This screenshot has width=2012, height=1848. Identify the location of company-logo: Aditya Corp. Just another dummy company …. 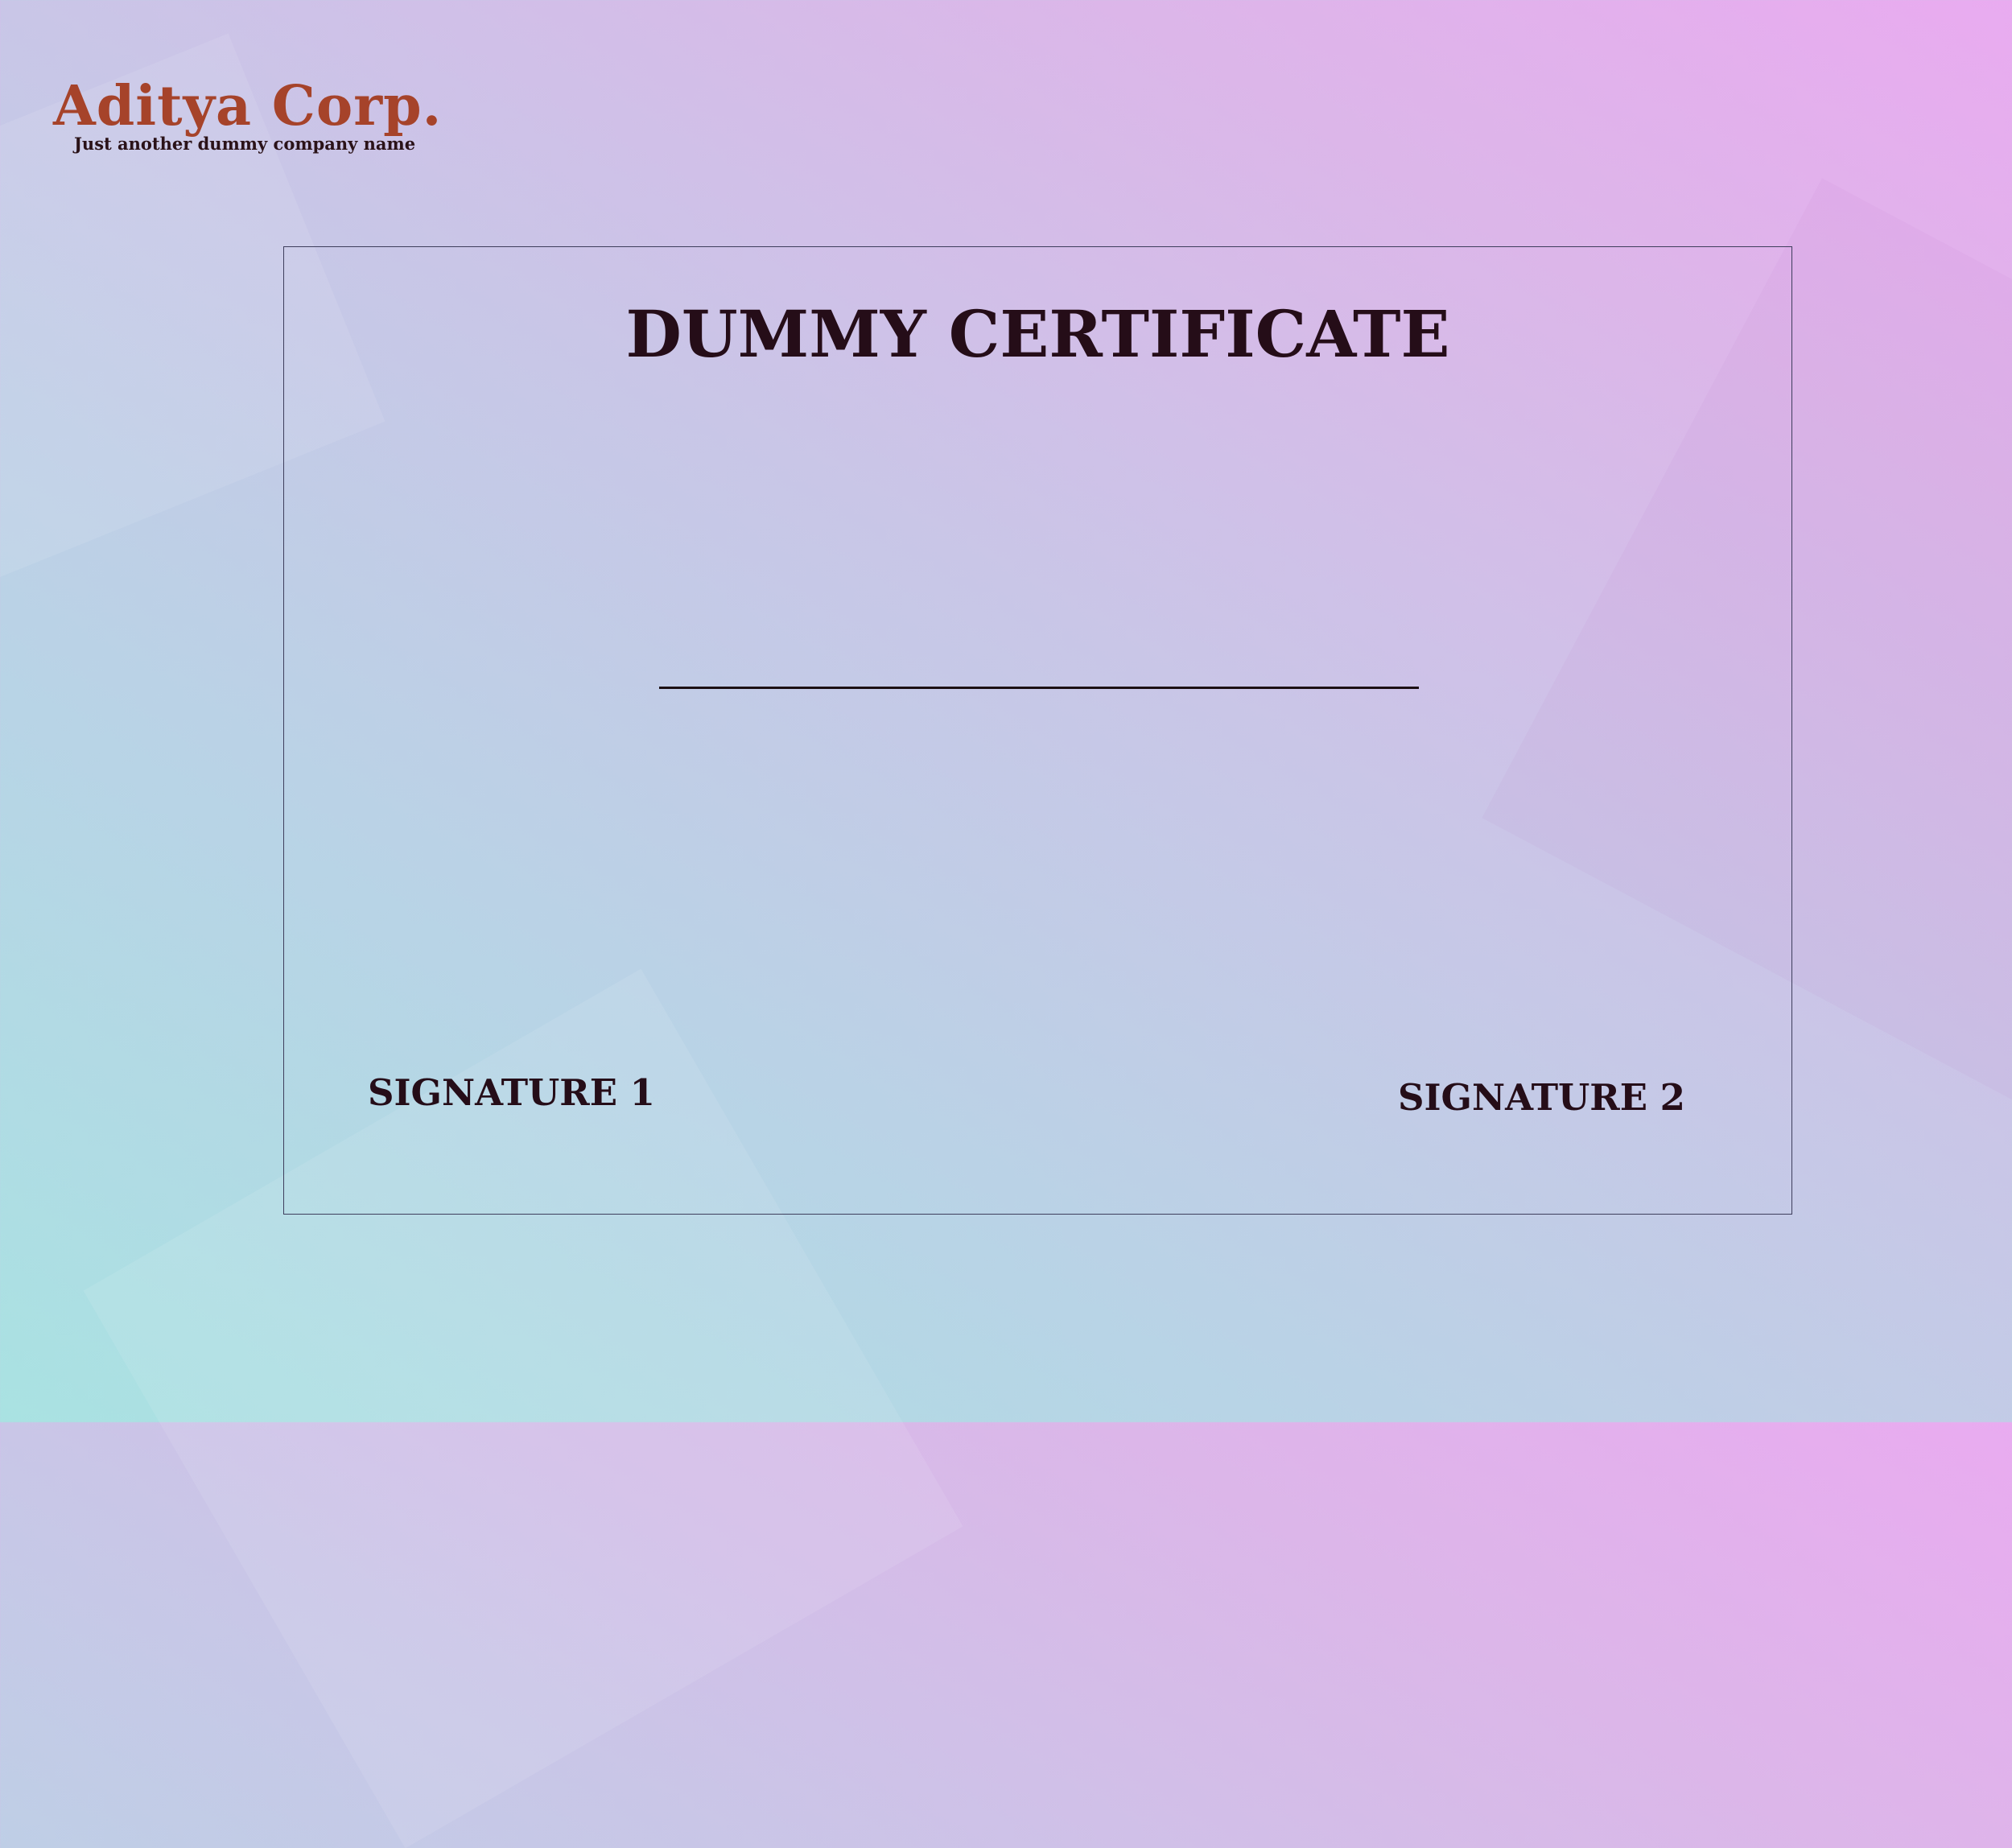
(247, 117).